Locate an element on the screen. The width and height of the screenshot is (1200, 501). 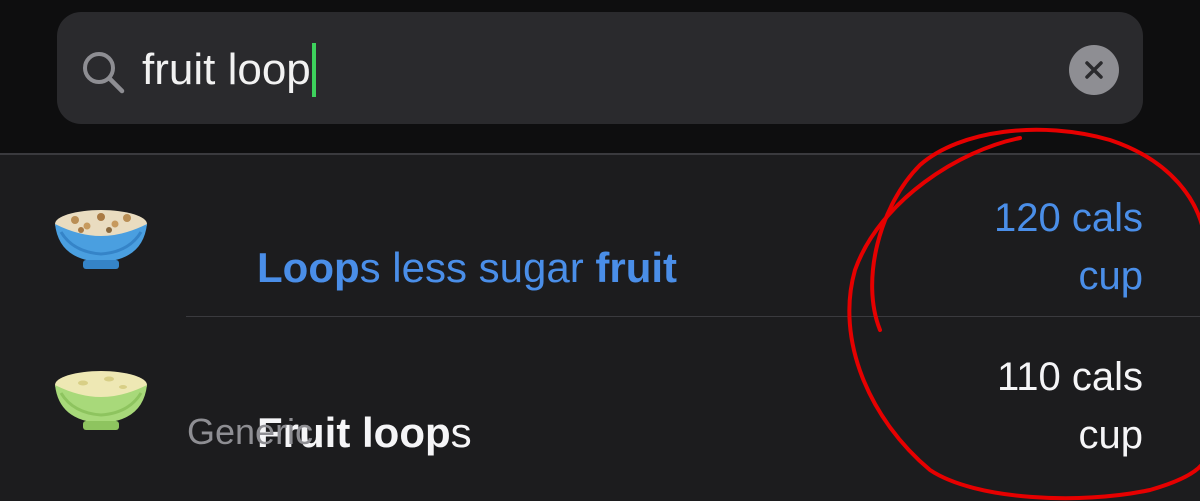
clear-search-button is located at coordinates (1094, 70).